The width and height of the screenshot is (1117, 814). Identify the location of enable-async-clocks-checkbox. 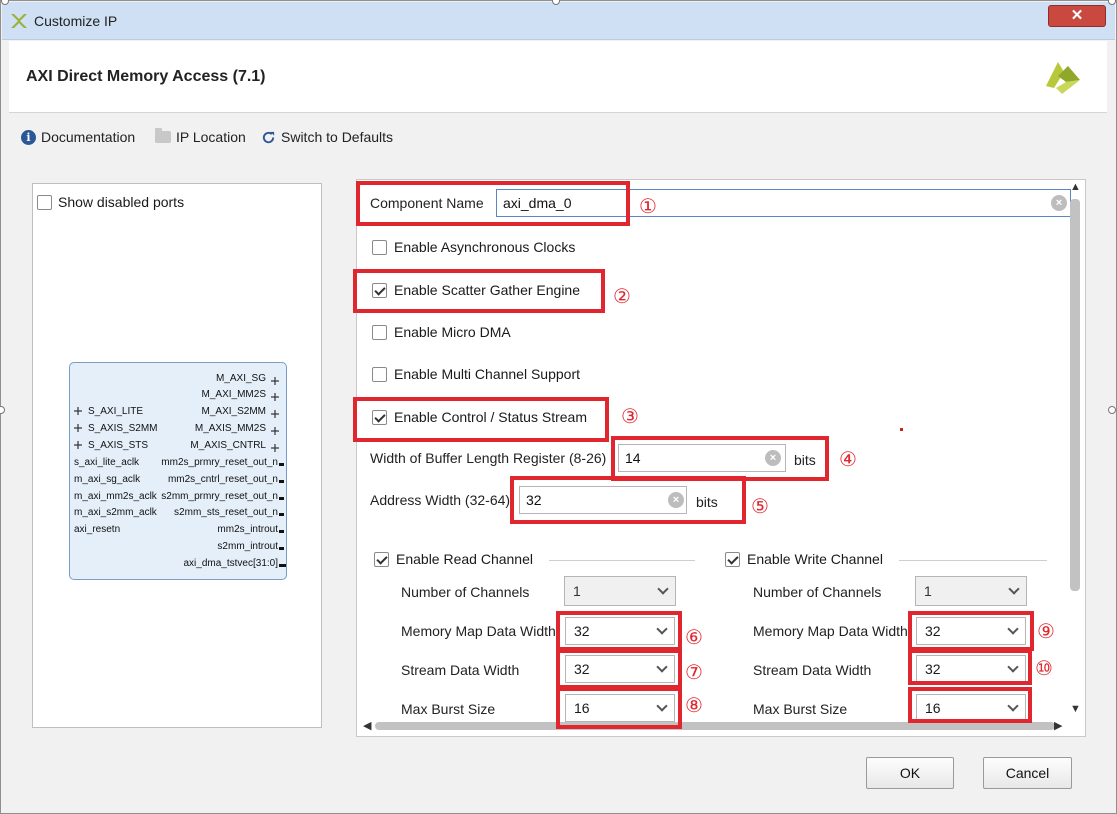
(379, 247).